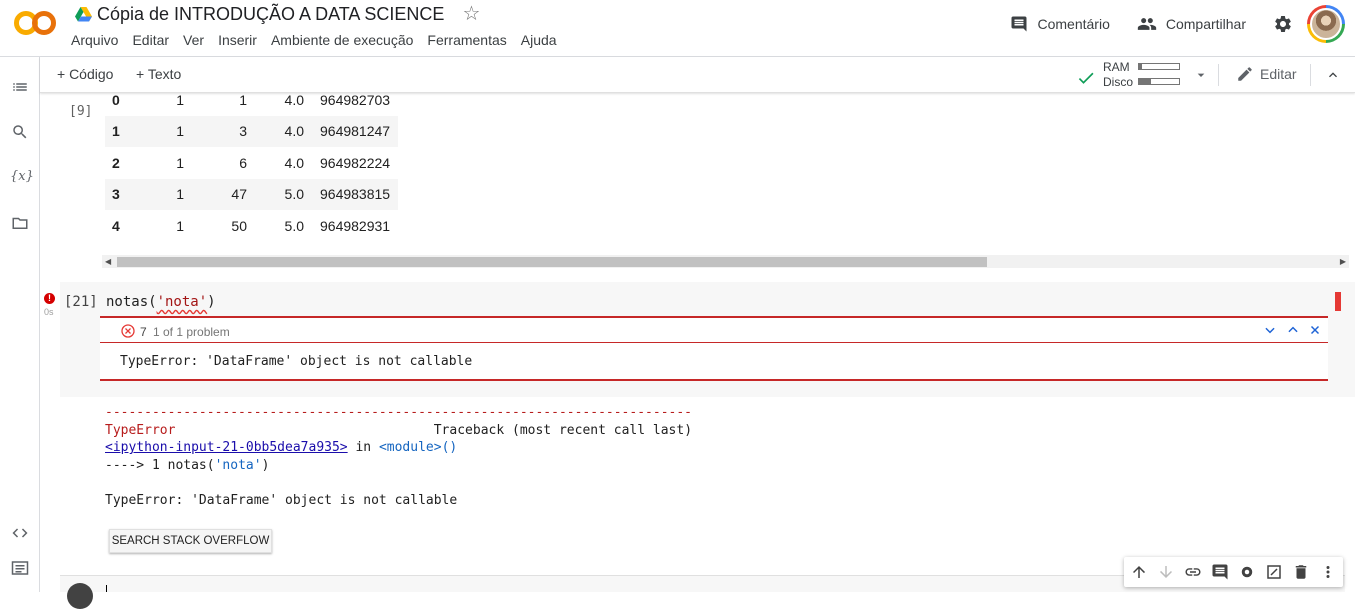 This screenshot has width=1355, height=609. I want to click on row-index-cell: 2, so click(116, 162).